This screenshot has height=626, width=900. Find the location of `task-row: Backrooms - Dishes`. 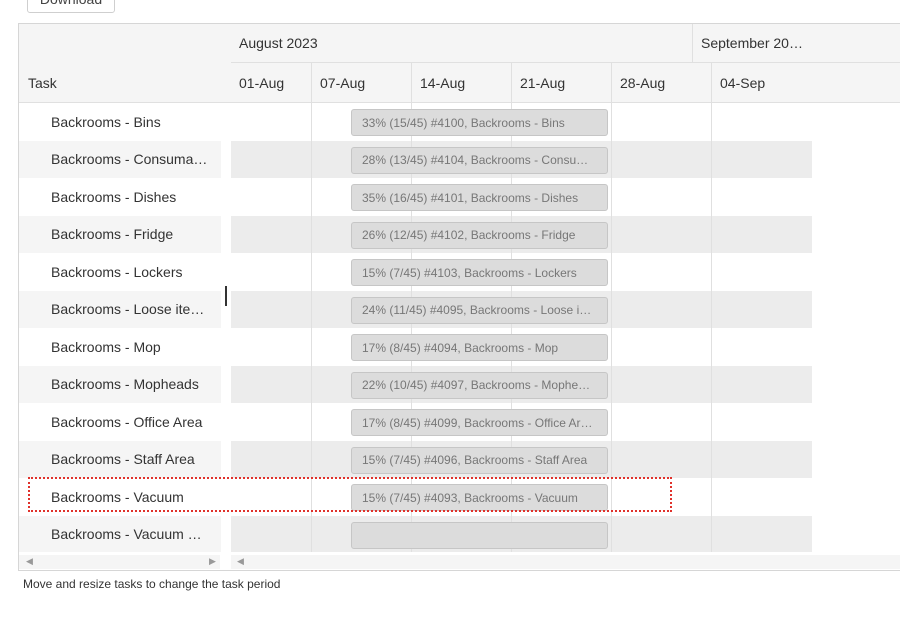

task-row: Backrooms - Dishes is located at coordinates (120, 197).